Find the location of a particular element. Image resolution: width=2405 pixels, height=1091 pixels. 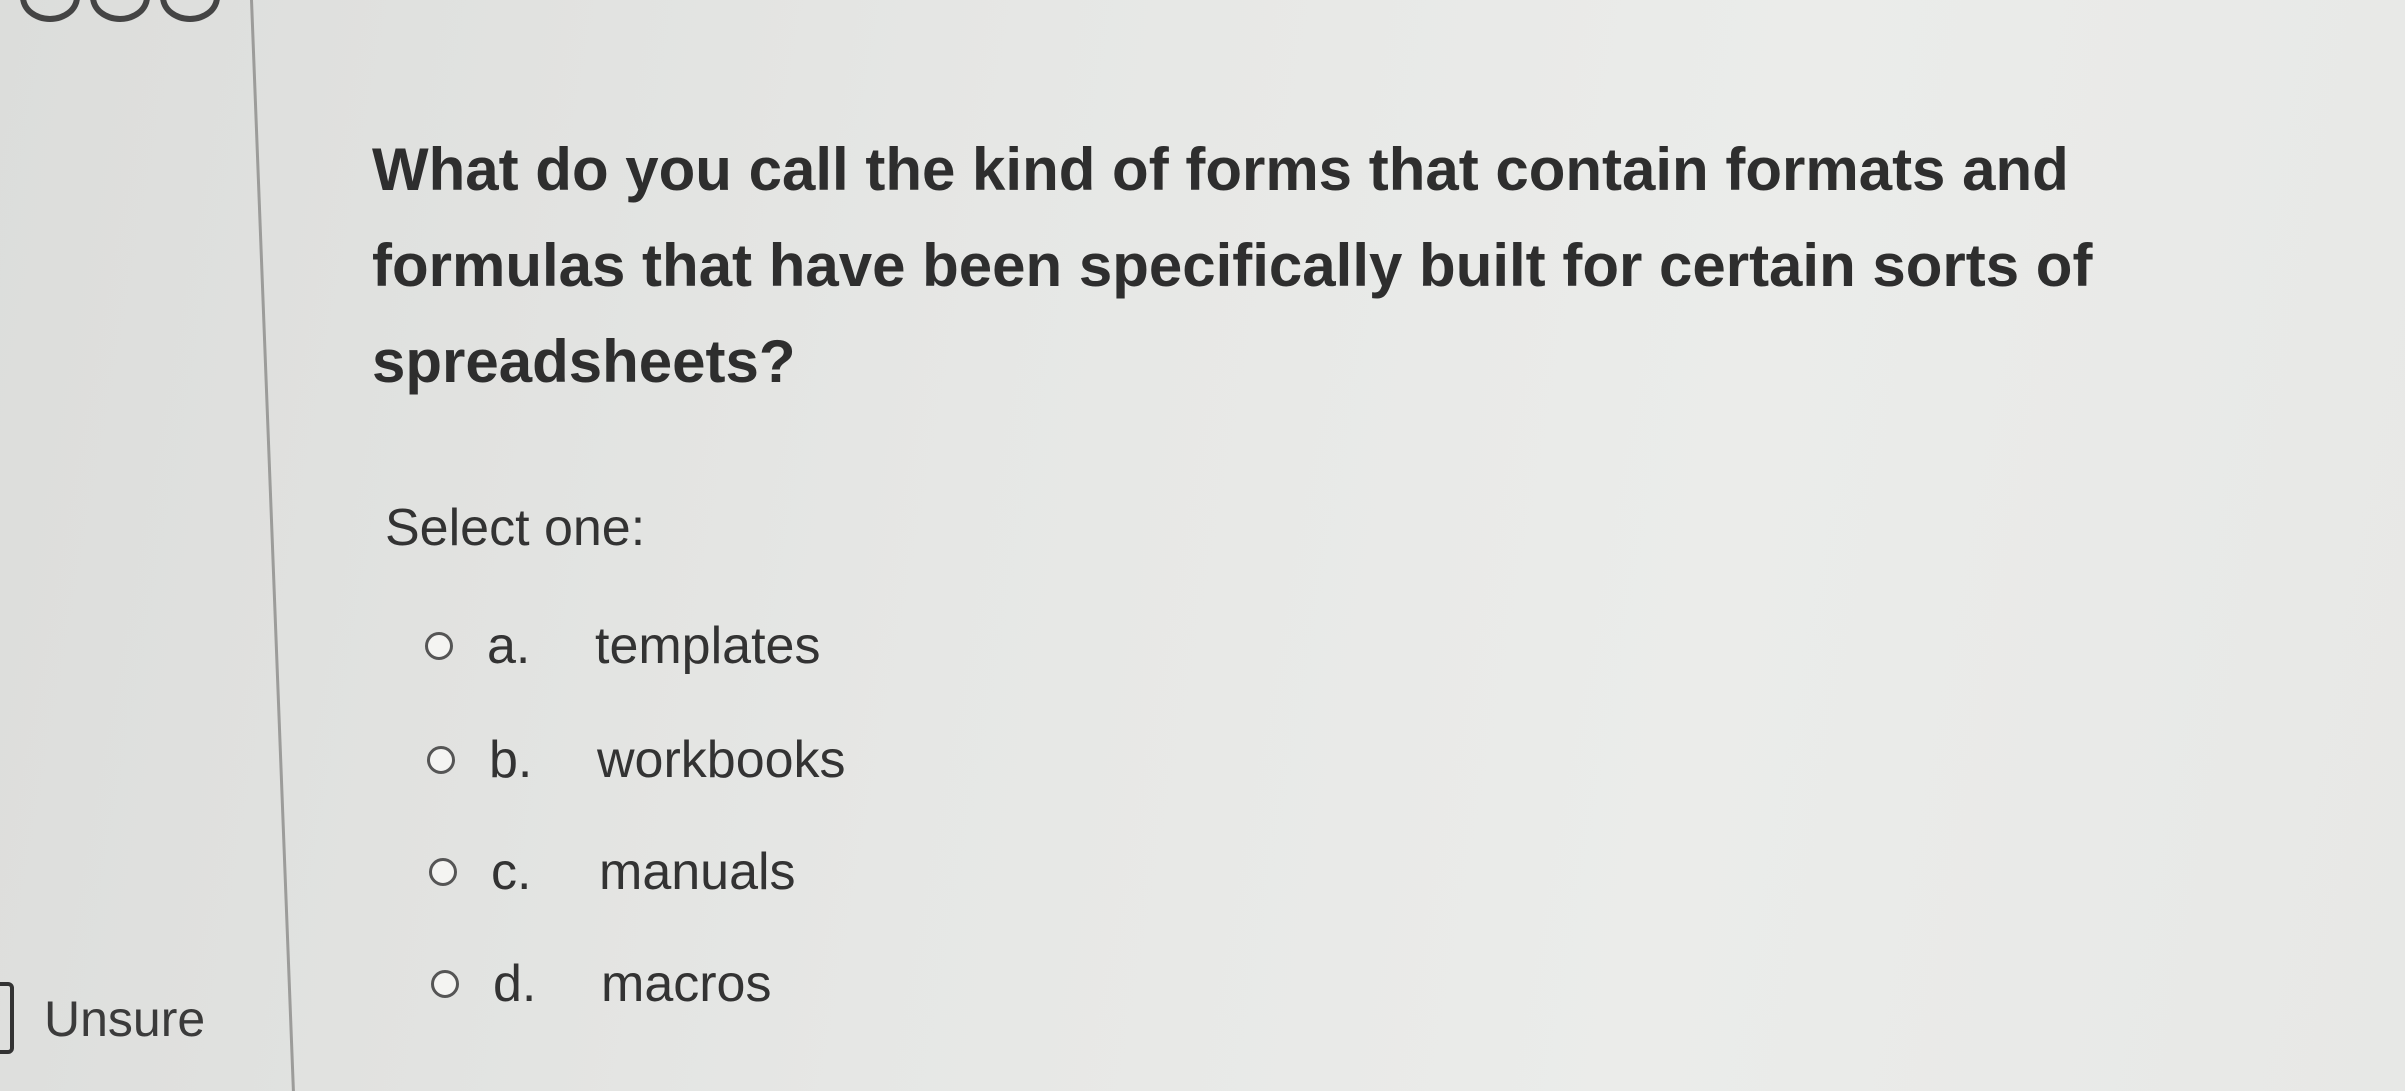

option-label: workbooks is located at coordinates (721, 760).